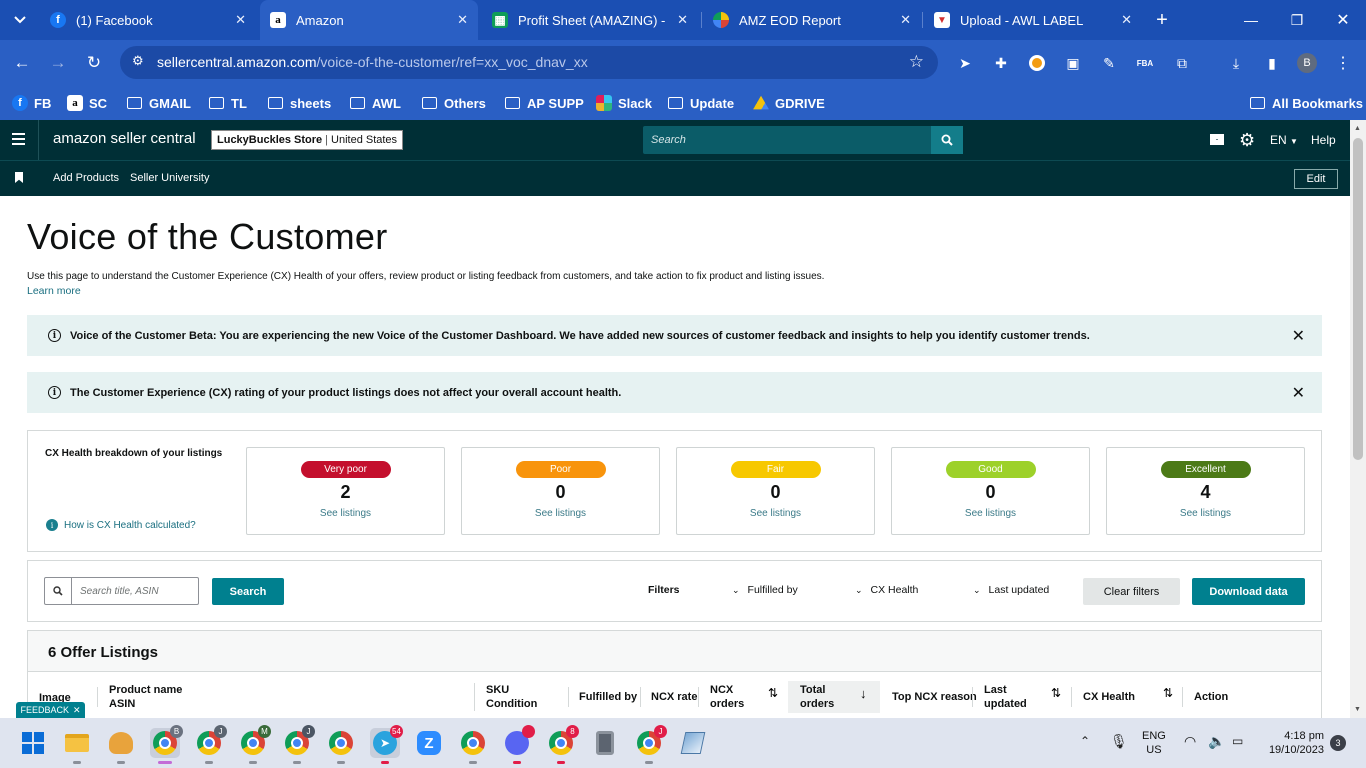 This screenshot has height=768, width=1366. Describe the element at coordinates (31, 103) in the screenshot. I see `bookmark-fb: f FB` at that location.